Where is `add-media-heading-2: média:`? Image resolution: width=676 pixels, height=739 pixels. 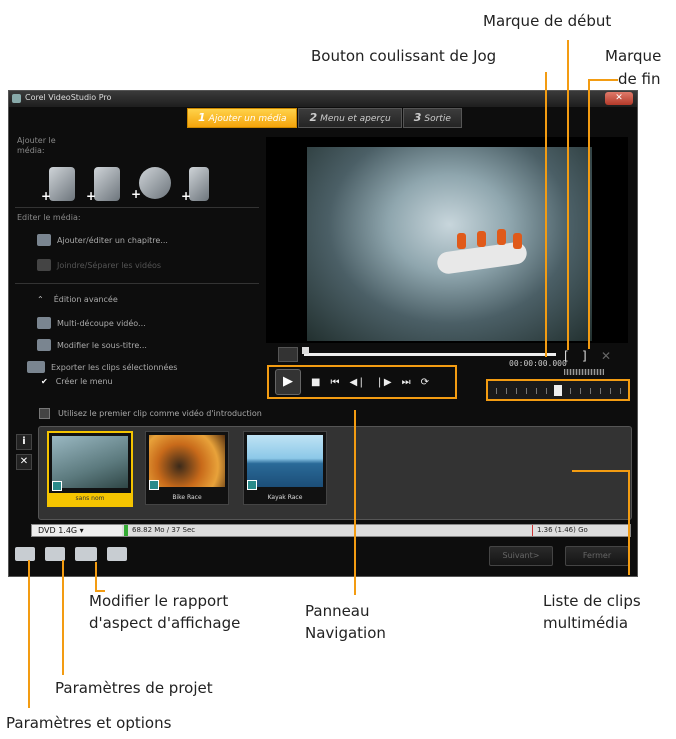
add-media-heading-2: média: is located at coordinates (31, 150).